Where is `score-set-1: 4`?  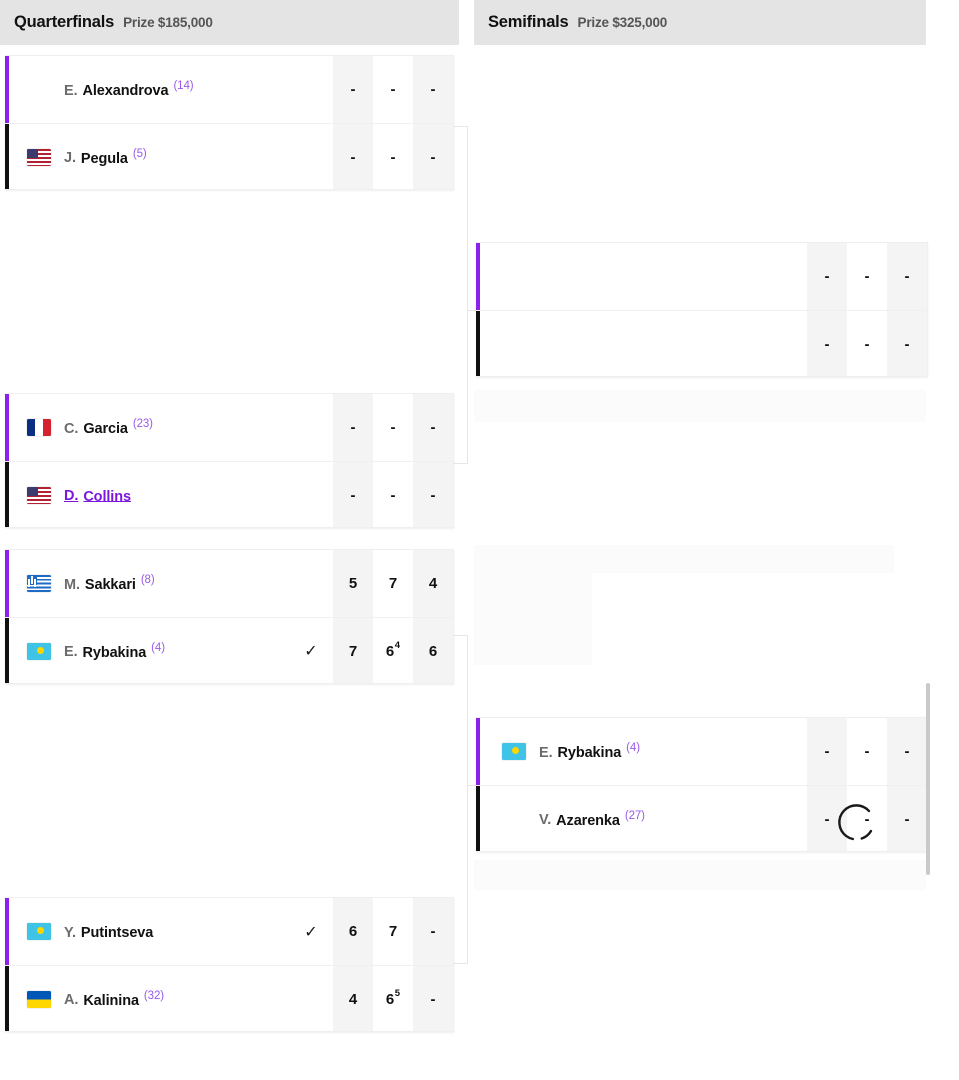 score-set-1: 4 is located at coordinates (353, 998).